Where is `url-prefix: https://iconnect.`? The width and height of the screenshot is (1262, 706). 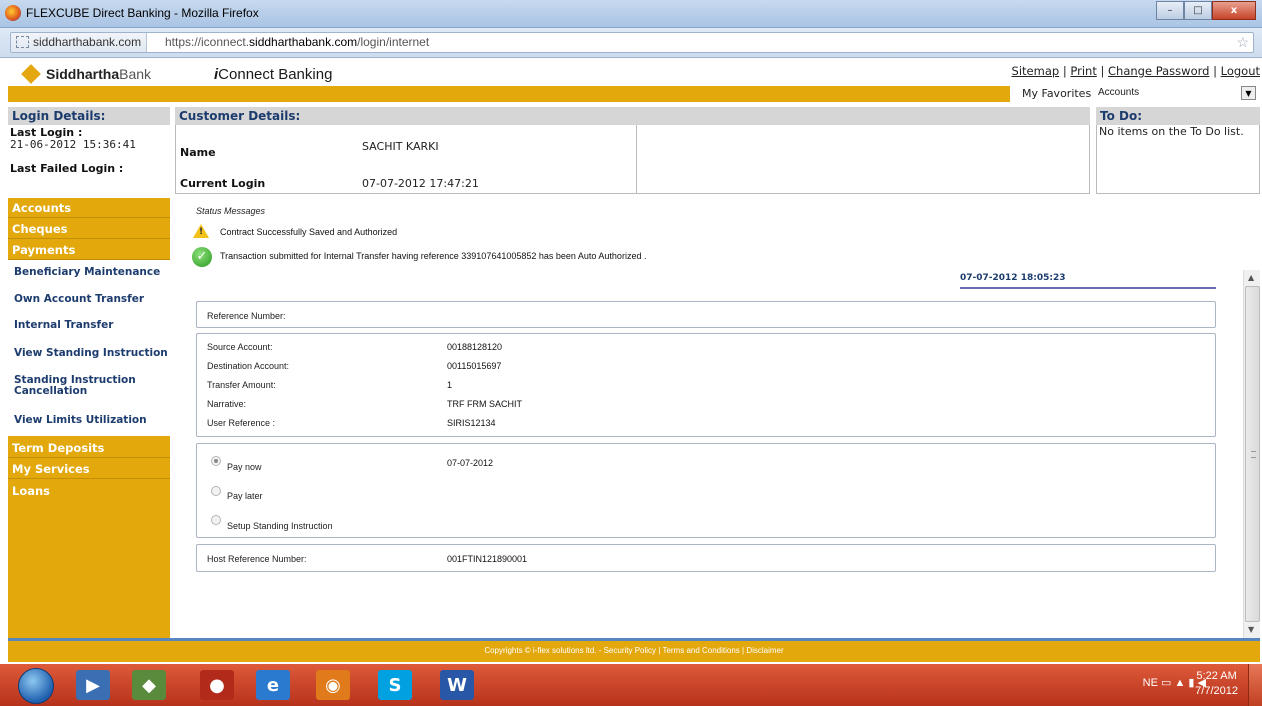 url-prefix: https://iconnect. is located at coordinates (207, 42).